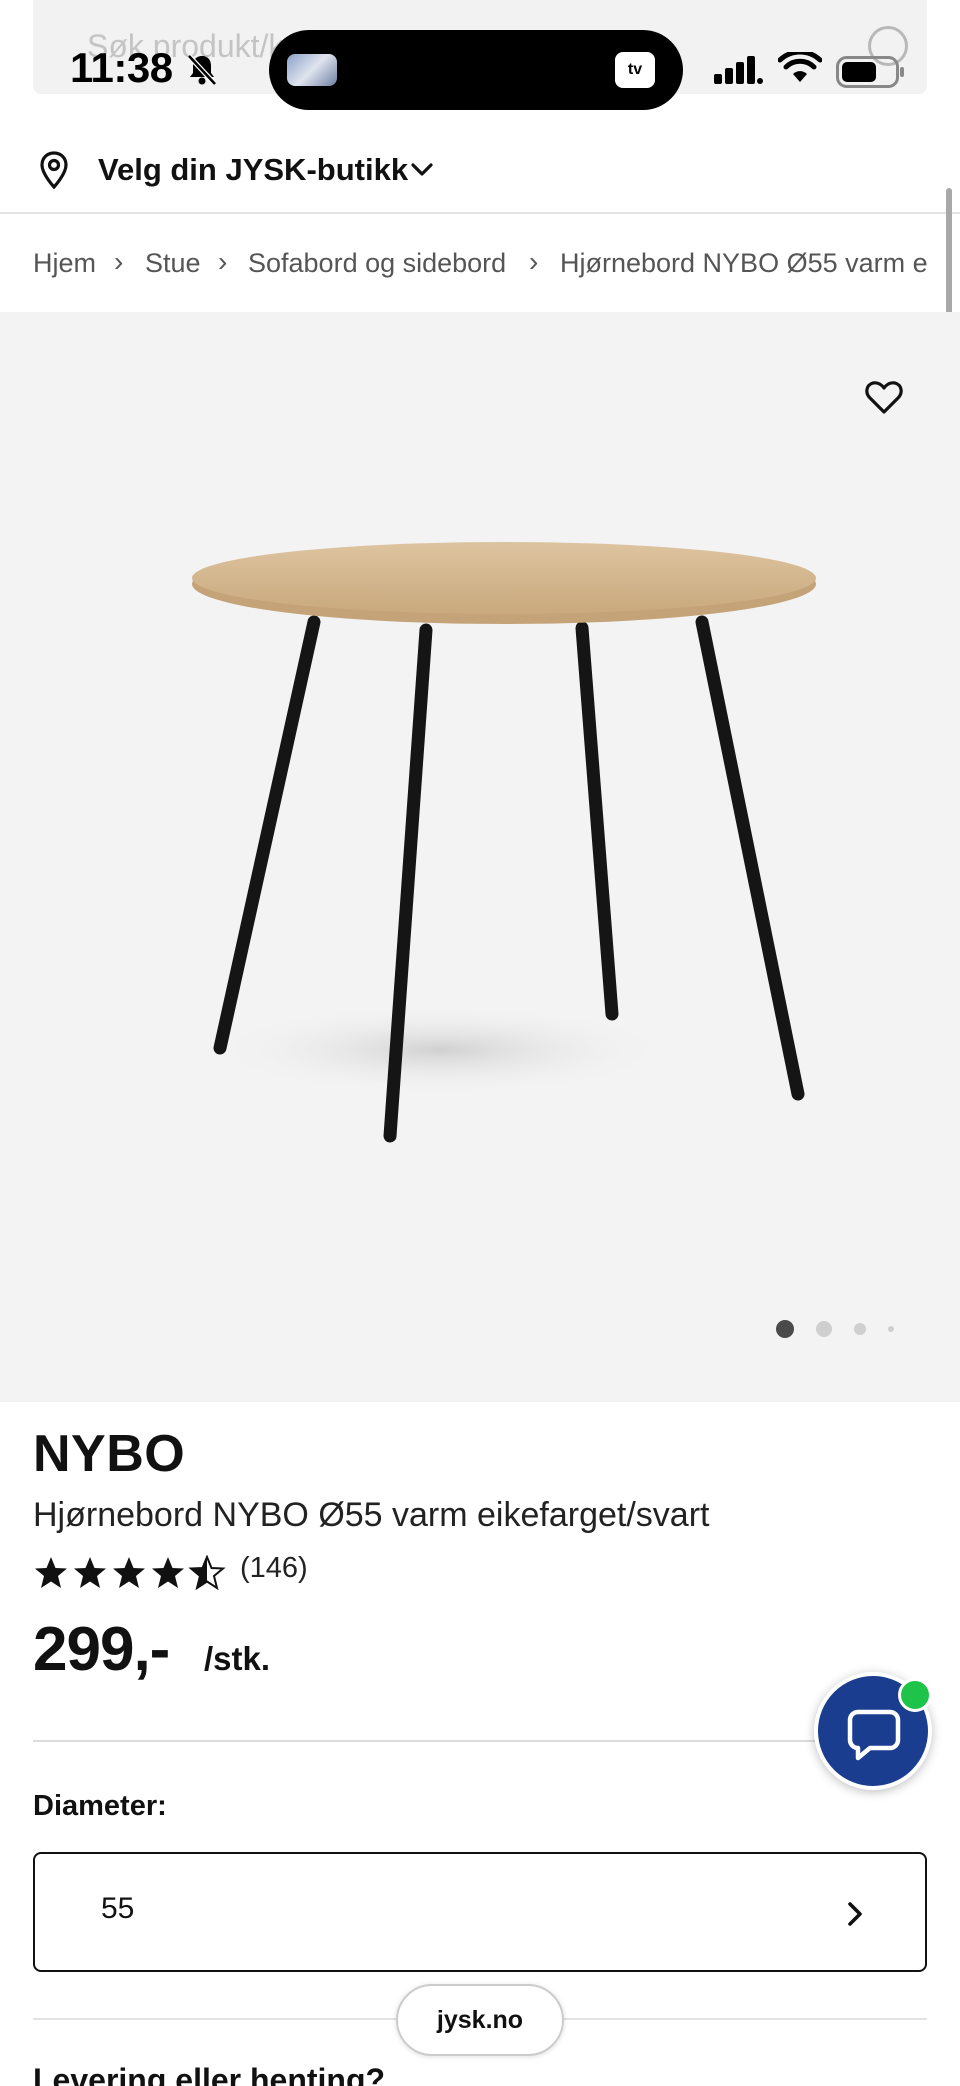  What do you see at coordinates (785, 1329) in the screenshot?
I see `gallery-dot-active` at bounding box center [785, 1329].